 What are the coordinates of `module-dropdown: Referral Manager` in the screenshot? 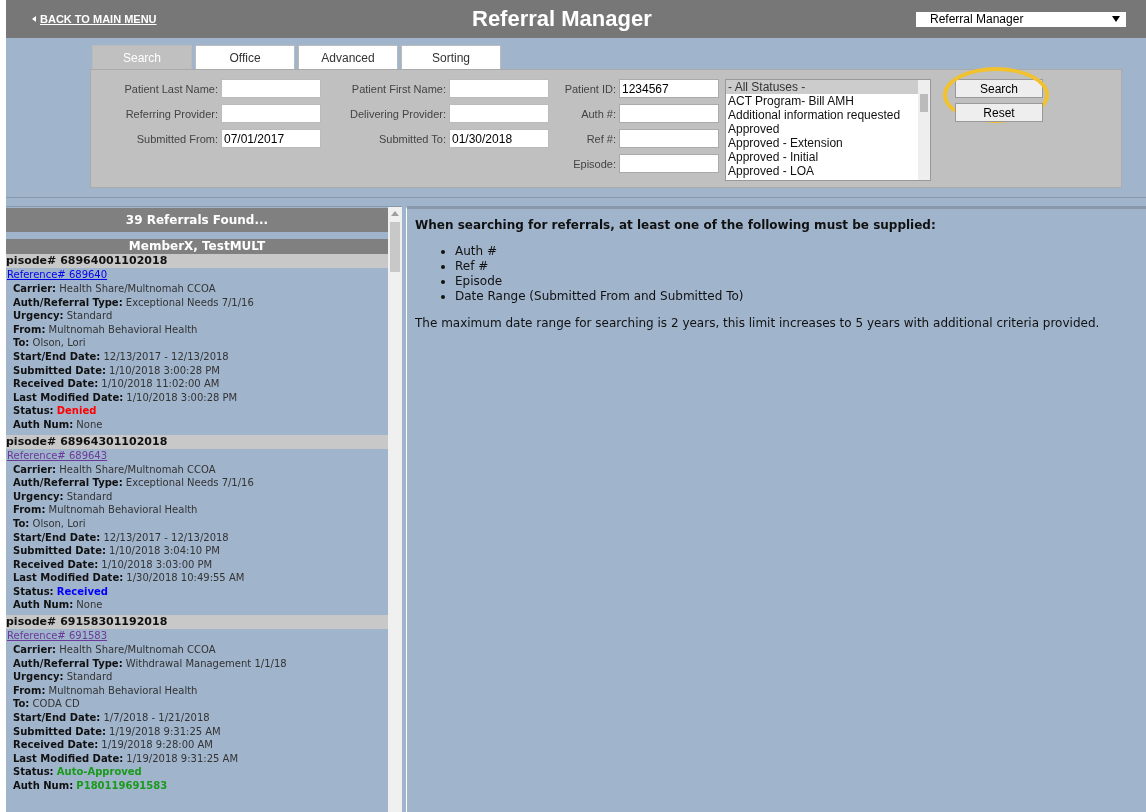 It's located at (1021, 19).